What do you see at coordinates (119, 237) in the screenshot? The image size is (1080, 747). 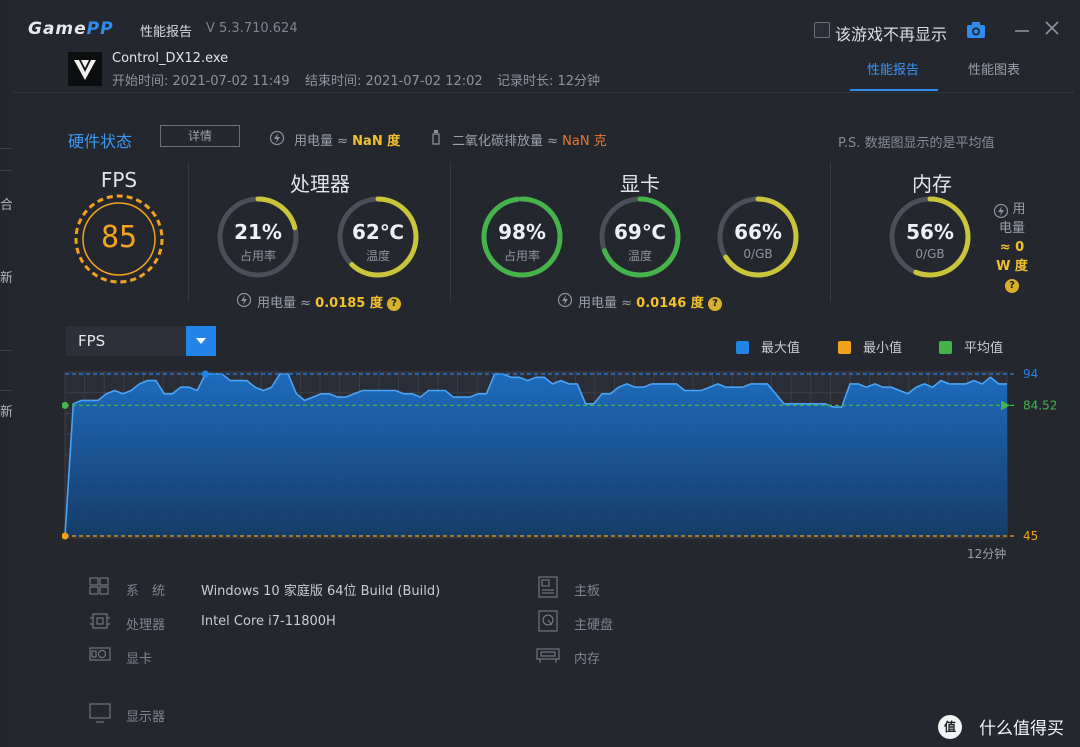 I see `fps-value: 85` at bounding box center [119, 237].